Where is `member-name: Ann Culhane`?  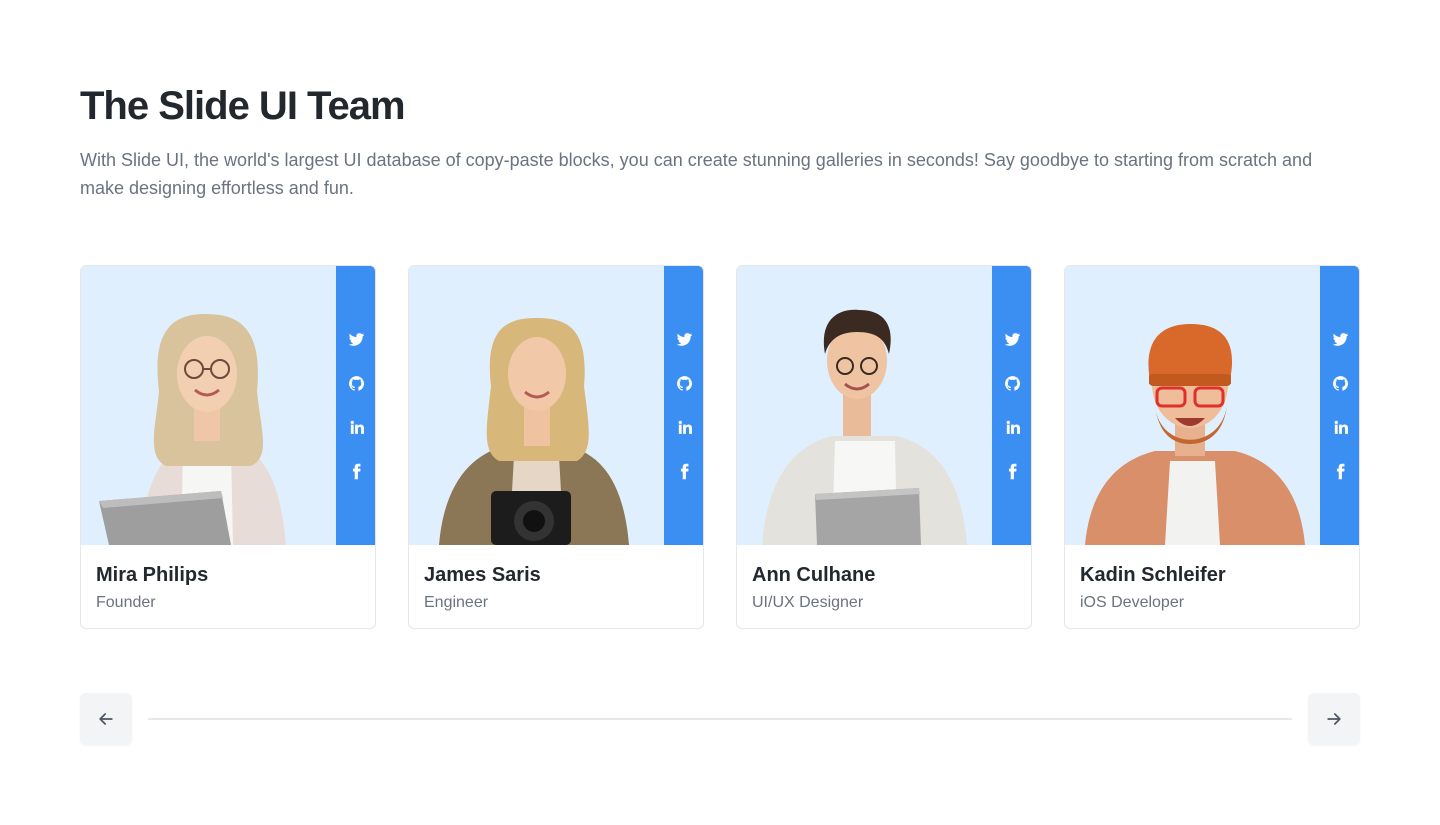 member-name: Ann Culhane is located at coordinates (814, 575).